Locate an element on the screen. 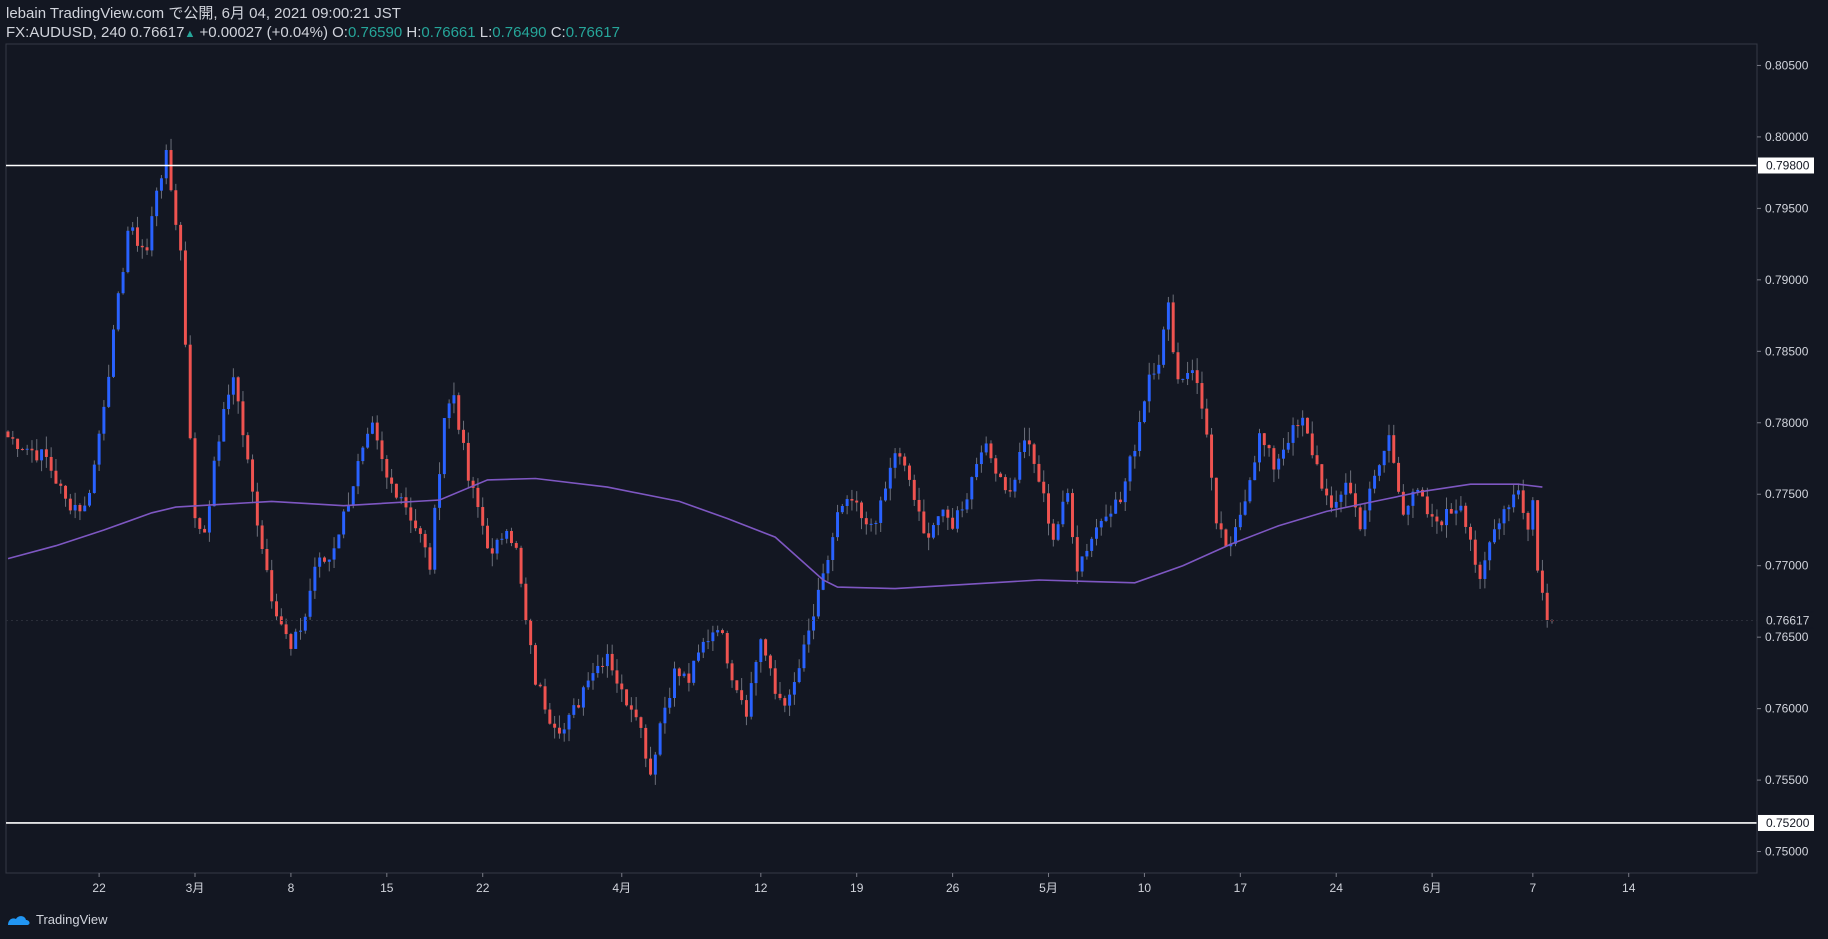  time-tick-label: 19 is located at coordinates (857, 888).